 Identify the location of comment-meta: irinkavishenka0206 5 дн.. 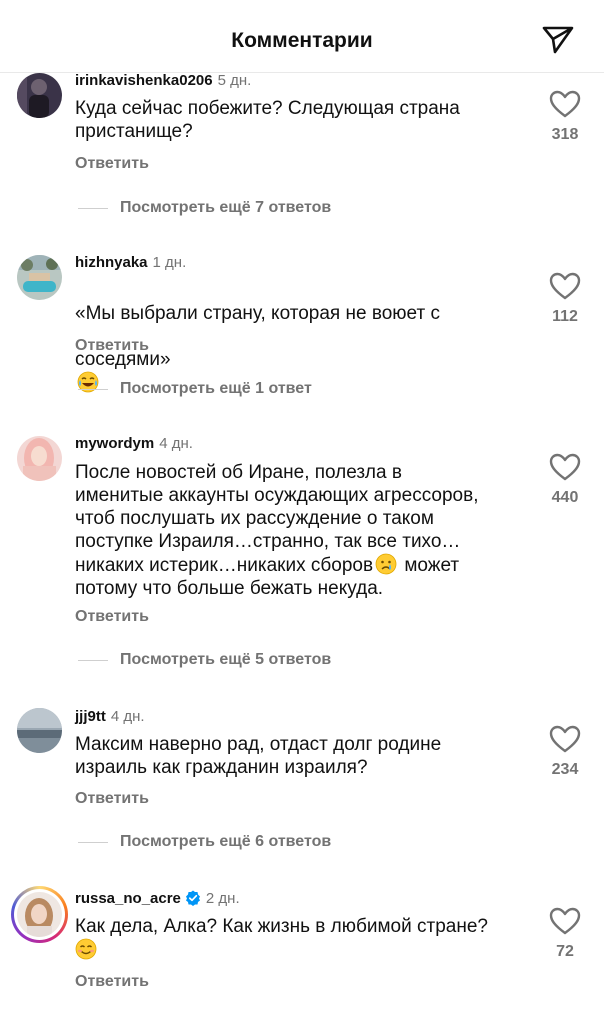
(163, 81).